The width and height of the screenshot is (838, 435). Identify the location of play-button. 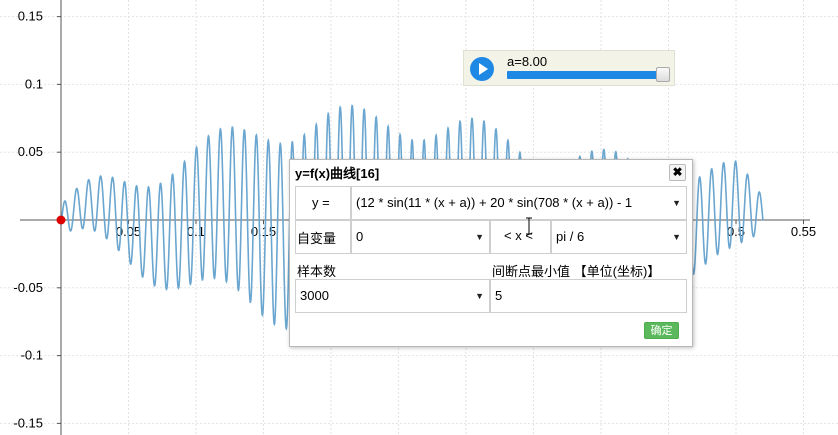
(482, 69).